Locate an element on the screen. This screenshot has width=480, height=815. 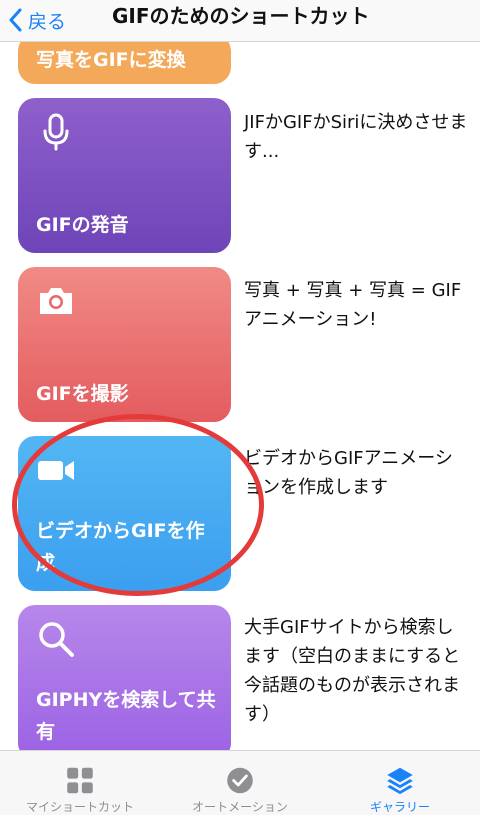
shortcut-title: ビデオからGIFを作成 is located at coordinates (120, 547).